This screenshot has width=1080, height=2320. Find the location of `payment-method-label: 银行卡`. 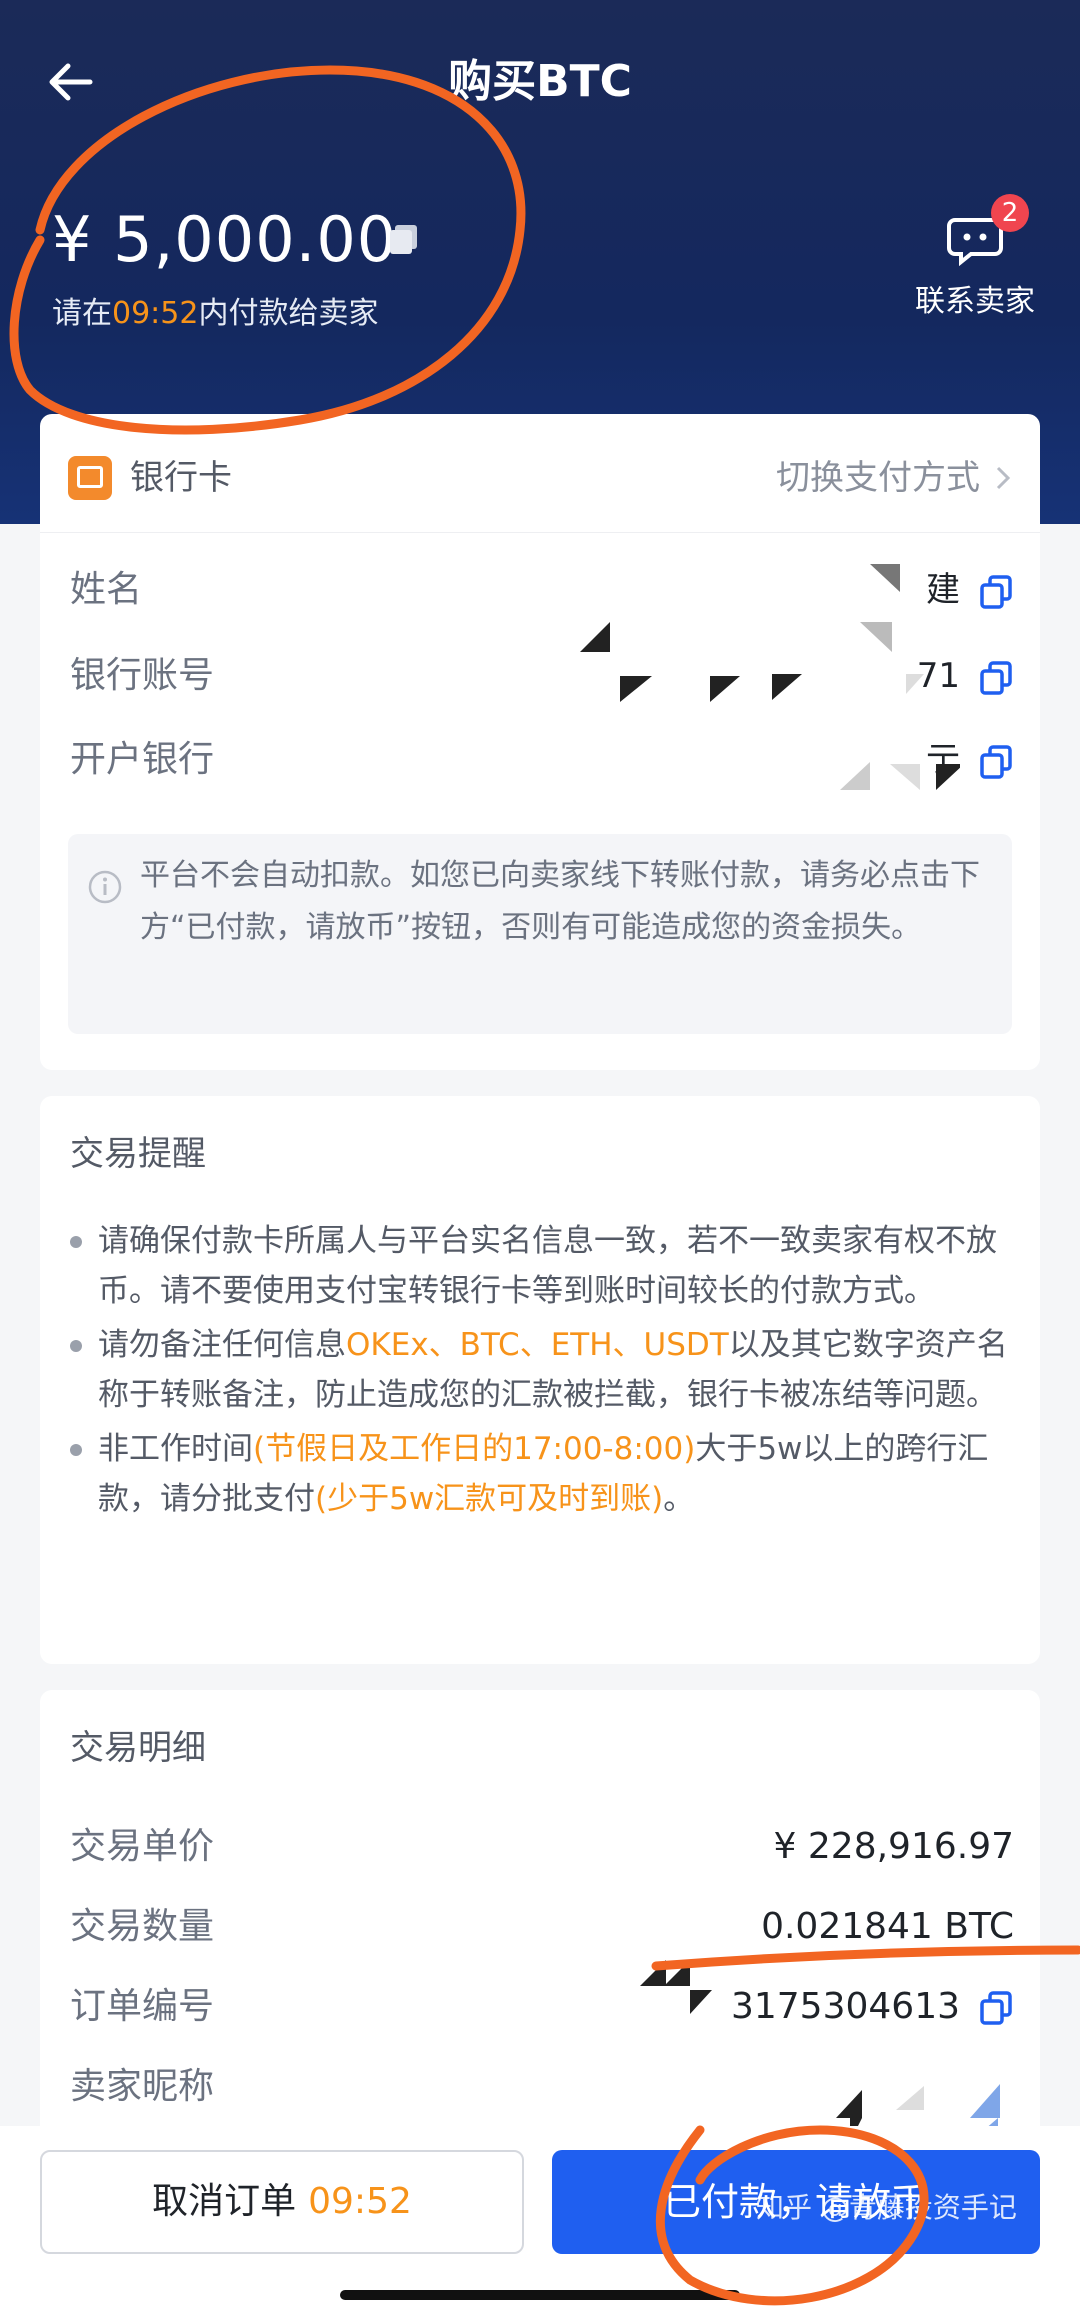

payment-method-label: 银行卡 is located at coordinates (181, 478).